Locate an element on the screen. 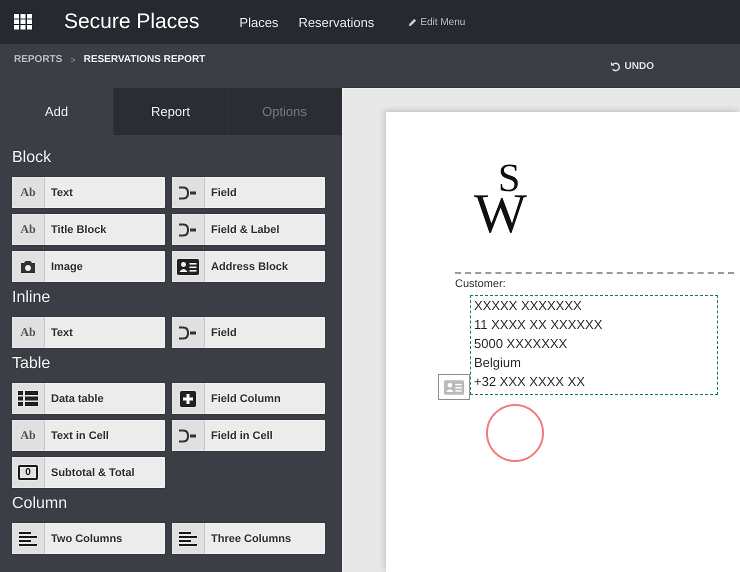 The height and width of the screenshot is (572, 740). add-item-button: Image is located at coordinates (88, 266).